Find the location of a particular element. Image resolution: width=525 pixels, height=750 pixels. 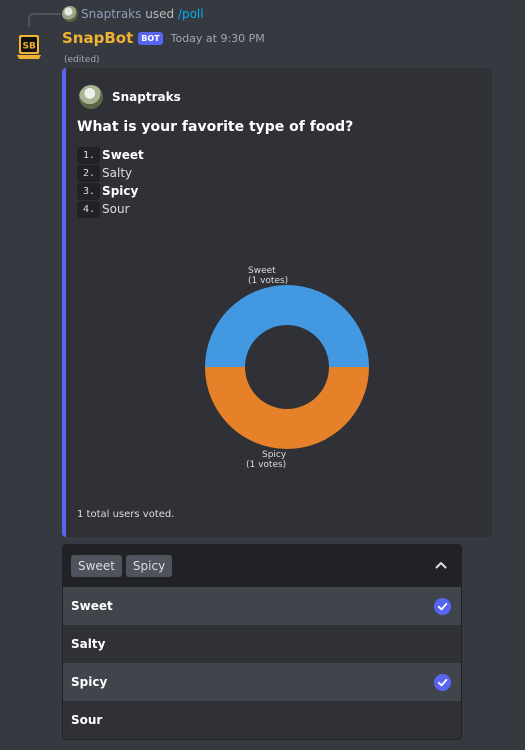

bot-avatar: SB is located at coordinates (29, 46).